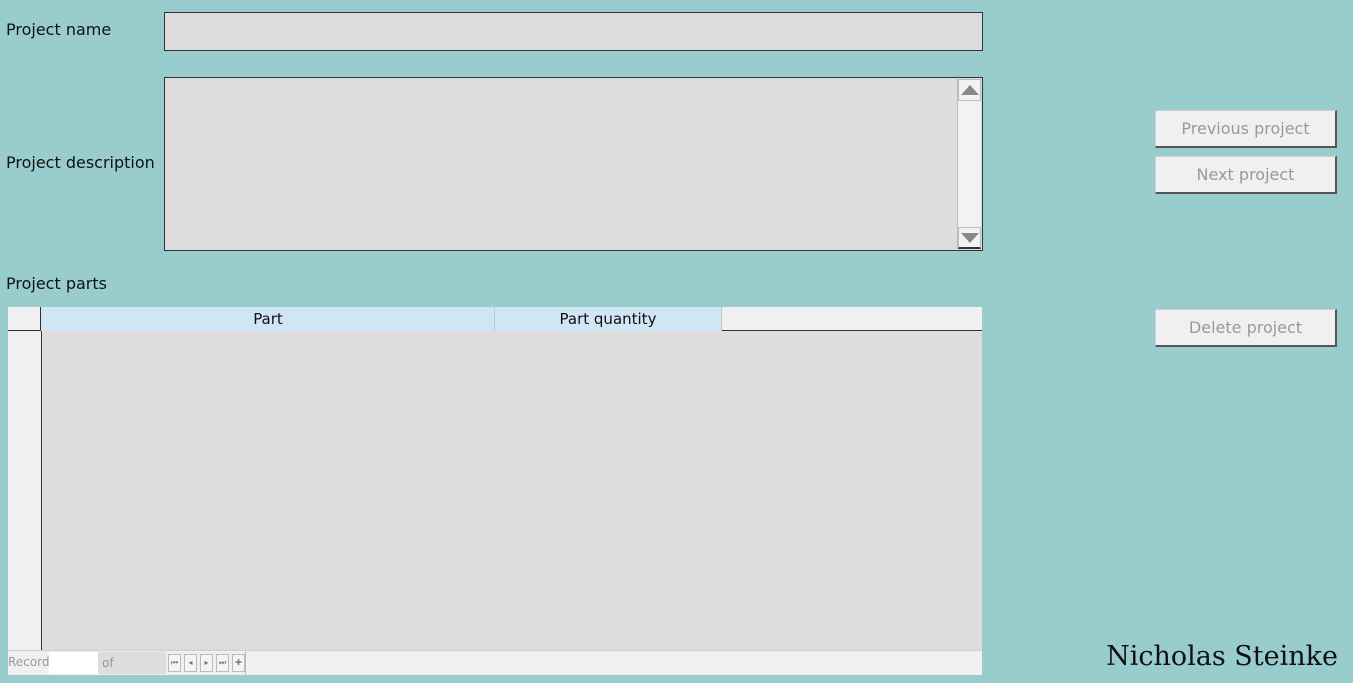 Image resolution: width=1353 pixels, height=683 pixels. I want to click on scroll-down-button, so click(969, 238).